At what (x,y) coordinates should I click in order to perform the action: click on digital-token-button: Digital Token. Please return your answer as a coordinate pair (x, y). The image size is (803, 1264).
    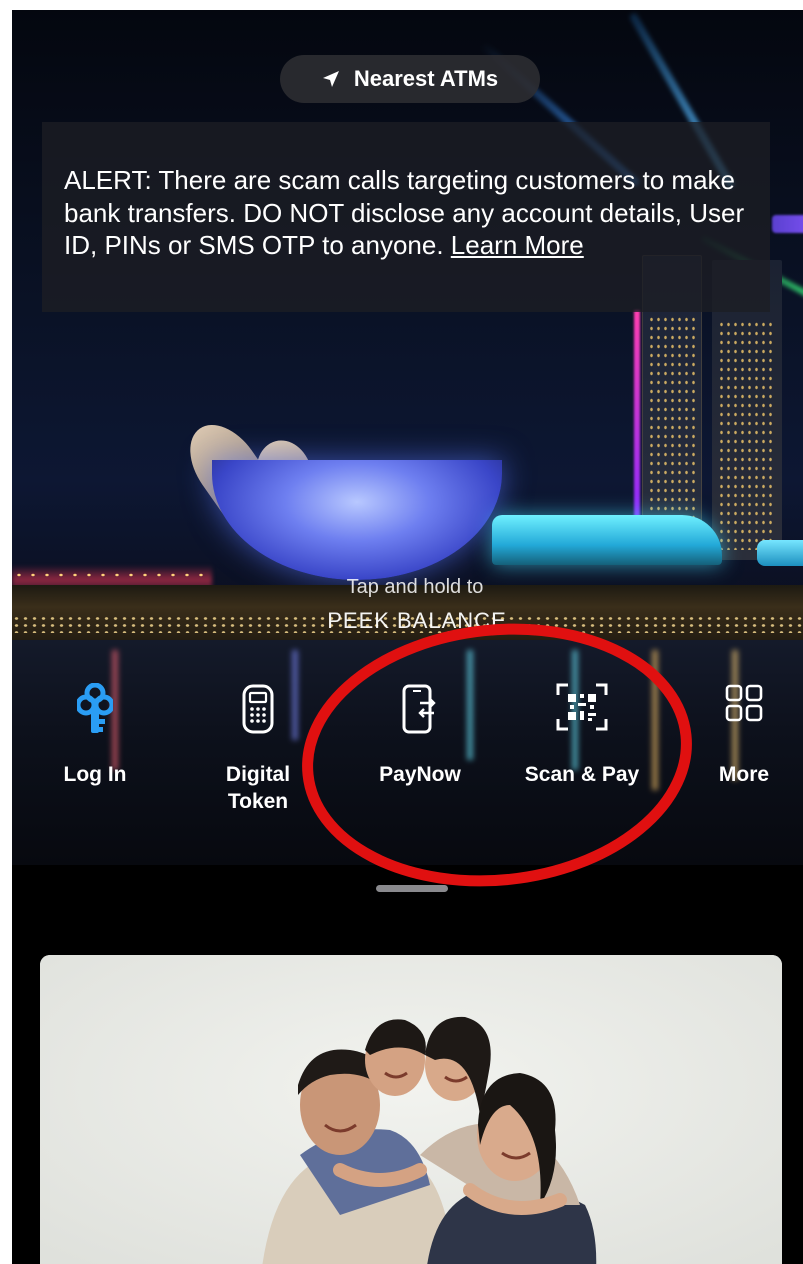
    Looking at the image, I should click on (258, 750).